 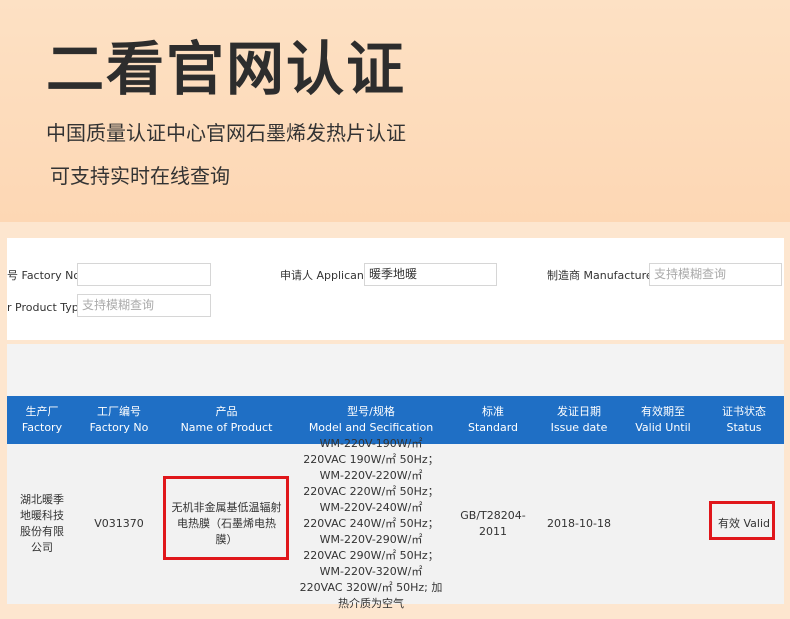 I want to click on cell-factory: 湖北暖季地暖科技股份有限公司, so click(x=42, y=523).